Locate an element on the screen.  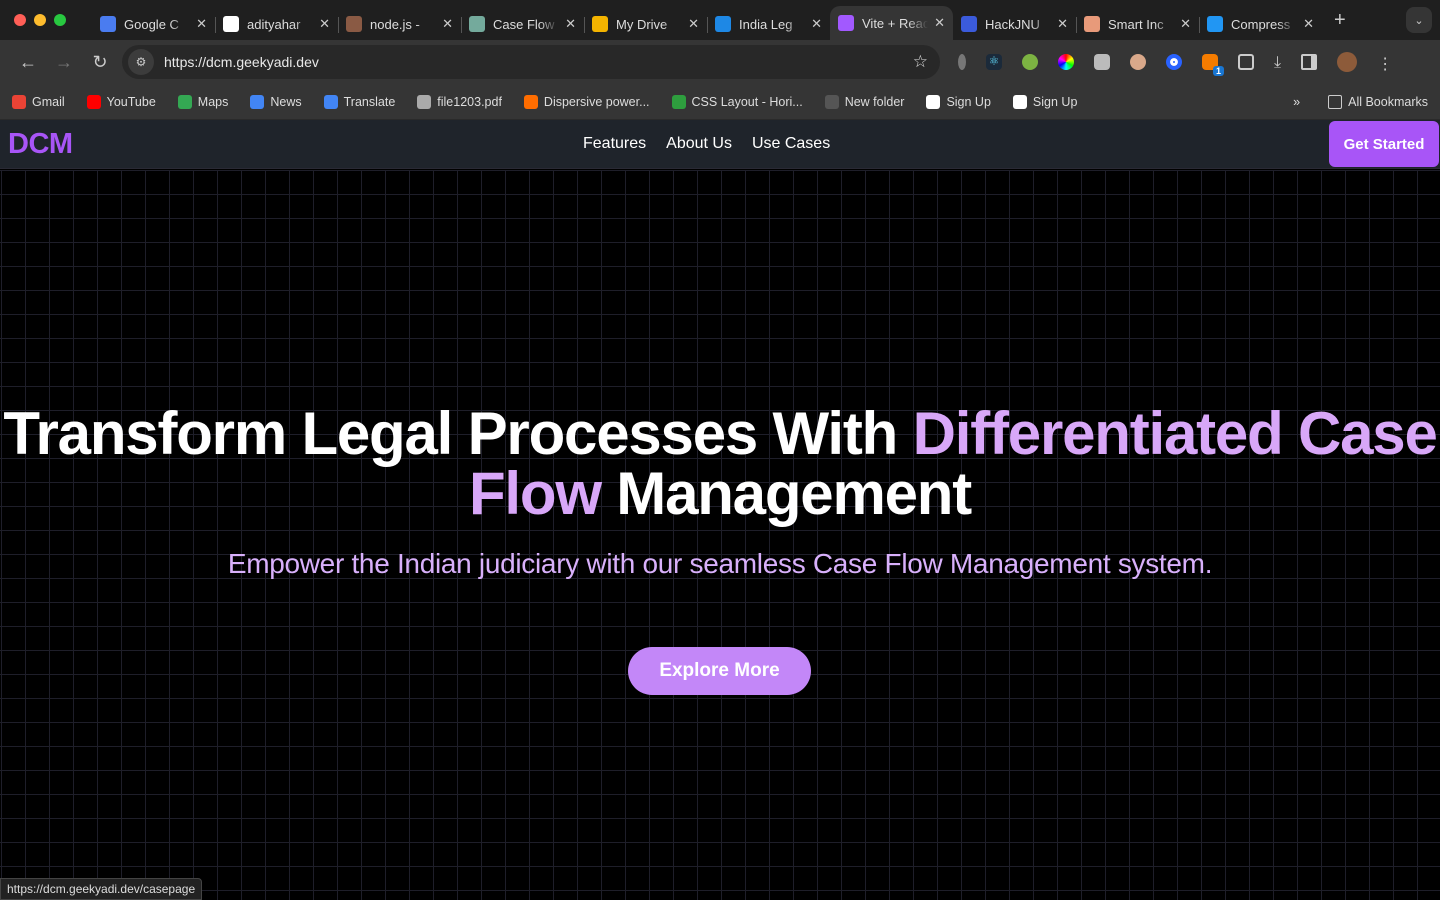
tab-title: India Leg is located at coordinates (766, 24).